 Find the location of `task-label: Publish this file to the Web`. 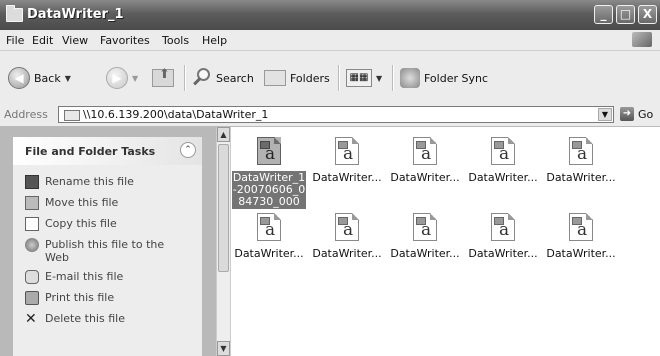

task-label: Publish this file to the Web is located at coordinates (105, 251).